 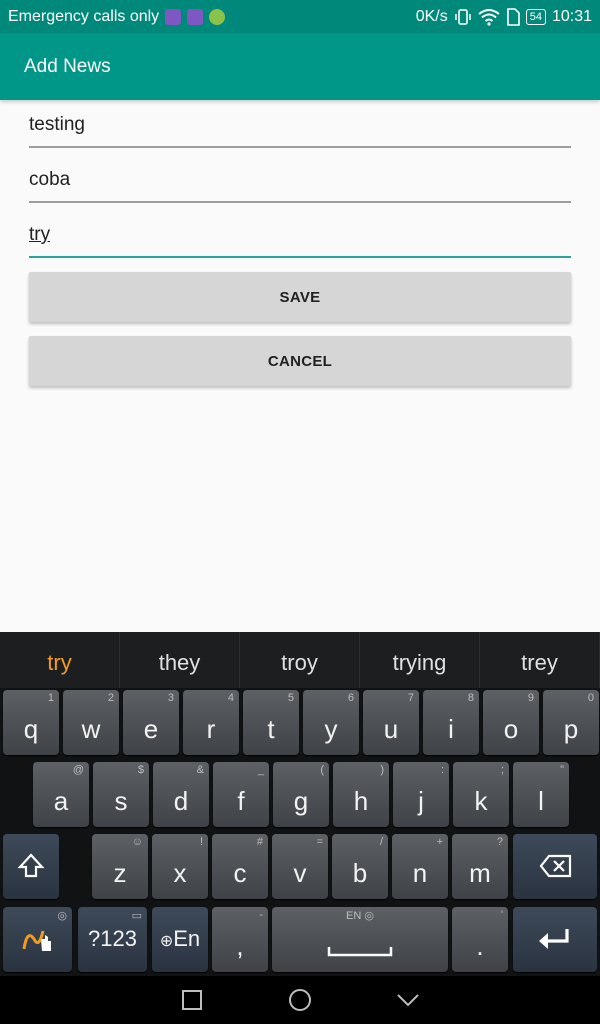 I want to click on period-hint: ', so click(x=501, y=915).